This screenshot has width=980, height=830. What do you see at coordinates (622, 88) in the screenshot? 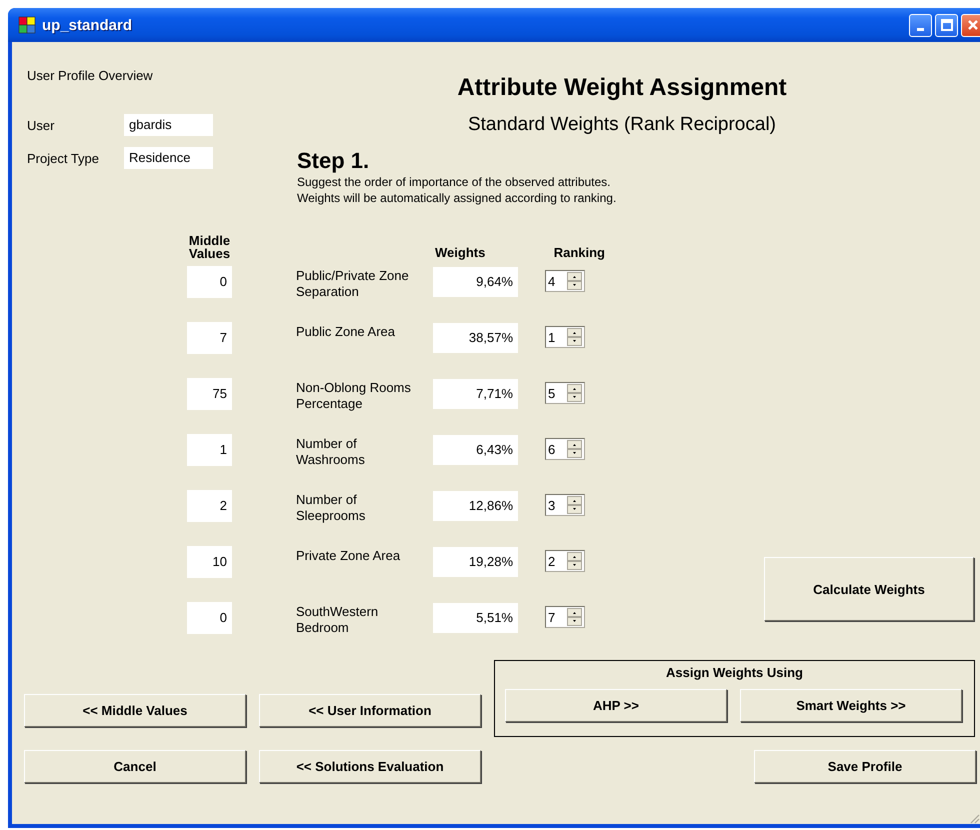
I see `form-title: Attribute Weight Assignment` at bounding box center [622, 88].